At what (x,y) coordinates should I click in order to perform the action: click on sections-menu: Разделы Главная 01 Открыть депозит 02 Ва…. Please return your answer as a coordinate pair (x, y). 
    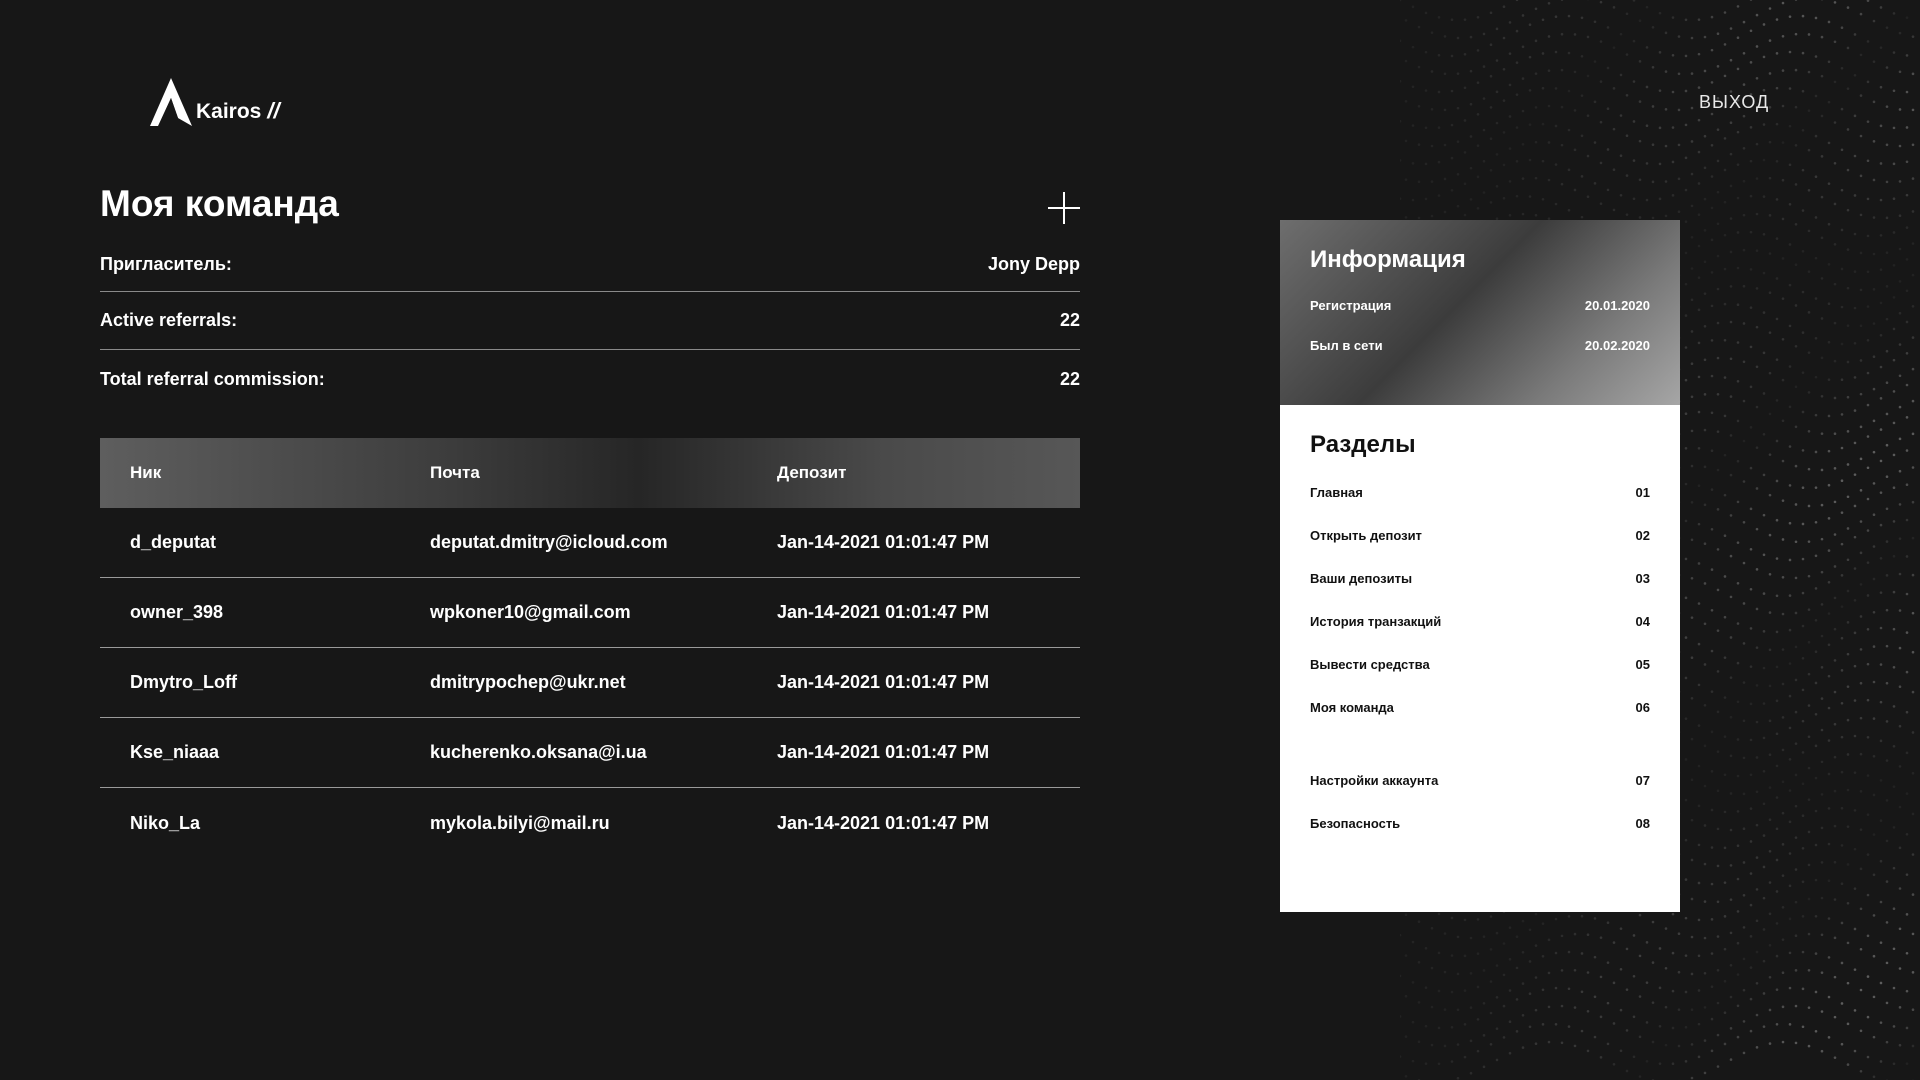
    Looking at the image, I should click on (1480, 658).